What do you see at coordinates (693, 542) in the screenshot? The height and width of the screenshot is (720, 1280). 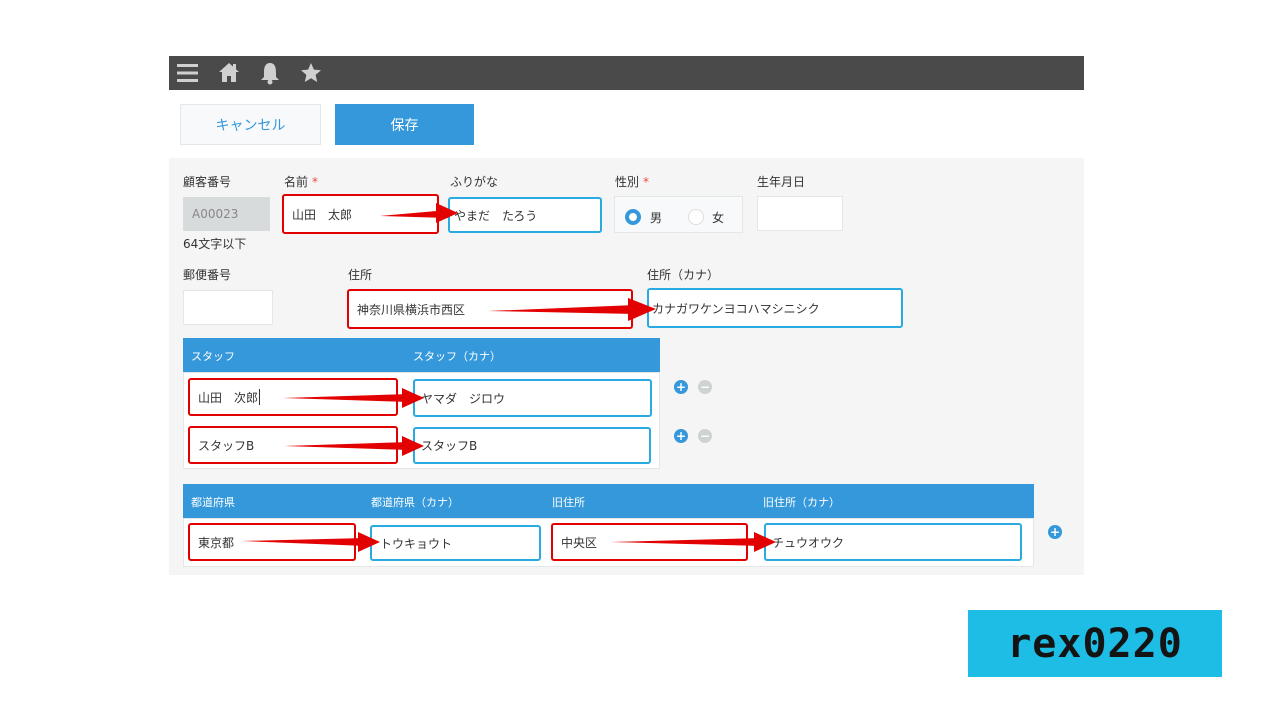 I see `annotation-arrow-old-address` at bounding box center [693, 542].